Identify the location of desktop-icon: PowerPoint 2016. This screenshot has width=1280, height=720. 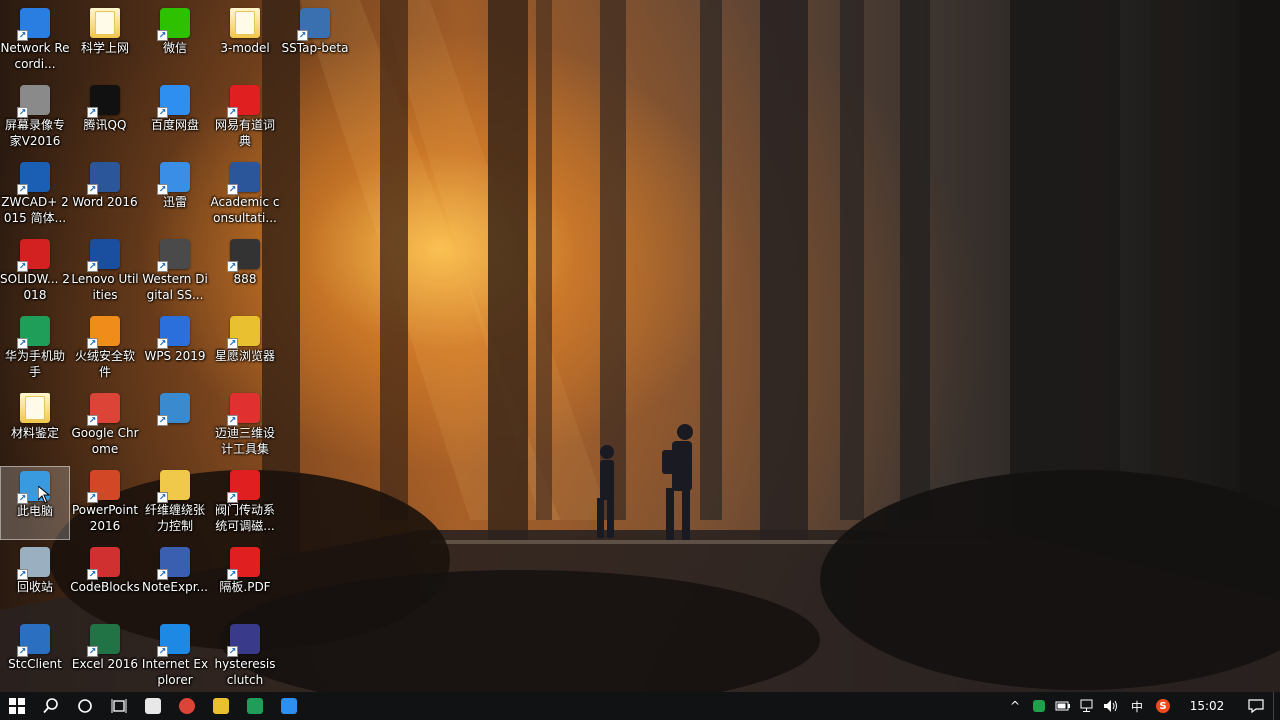
(105, 503).